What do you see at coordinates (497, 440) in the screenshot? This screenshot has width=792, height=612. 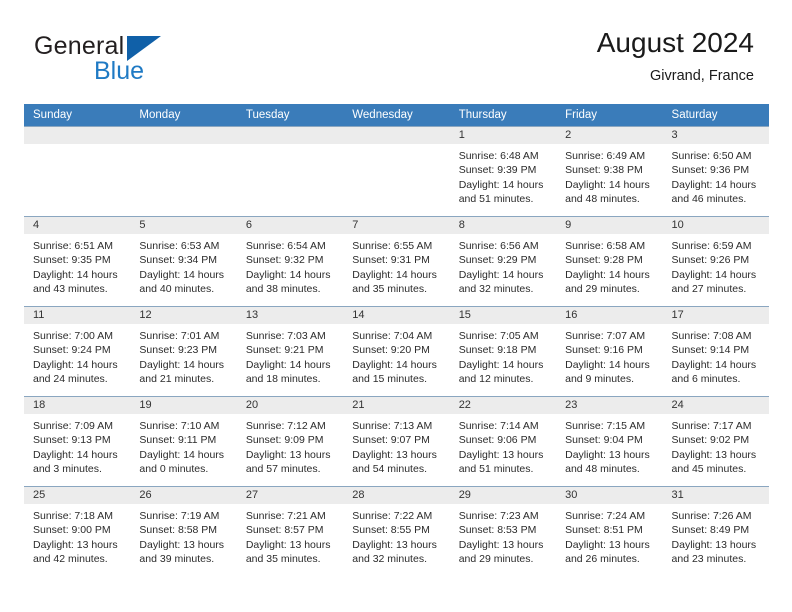 I see `sunset-text: Sunset: 9:06 PM` at bounding box center [497, 440].